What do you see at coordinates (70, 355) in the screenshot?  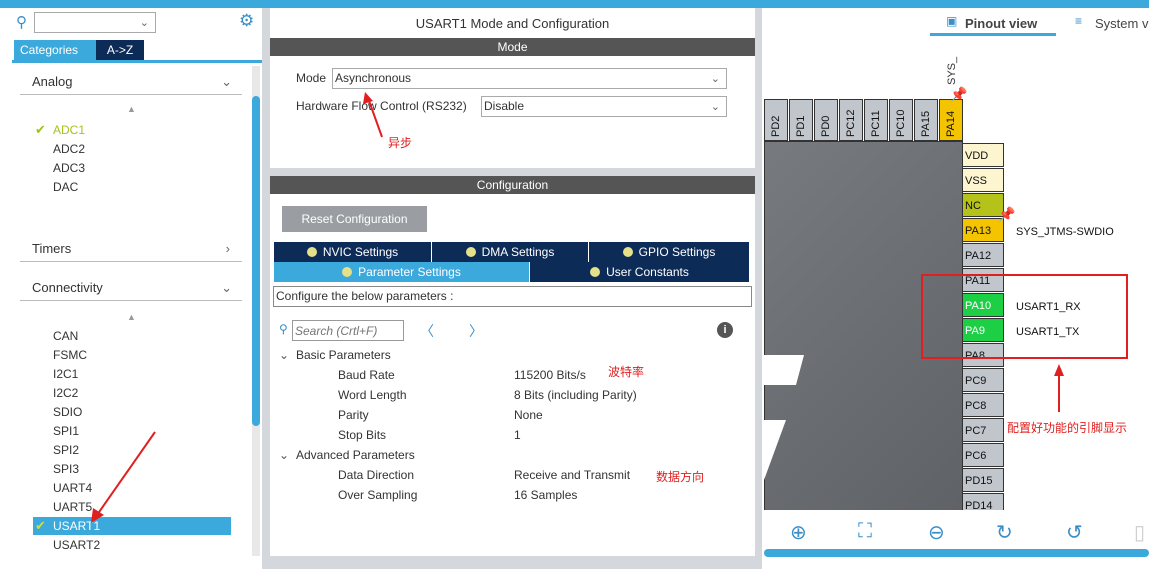 I see `list-item-fsmc: FSMC` at bounding box center [70, 355].